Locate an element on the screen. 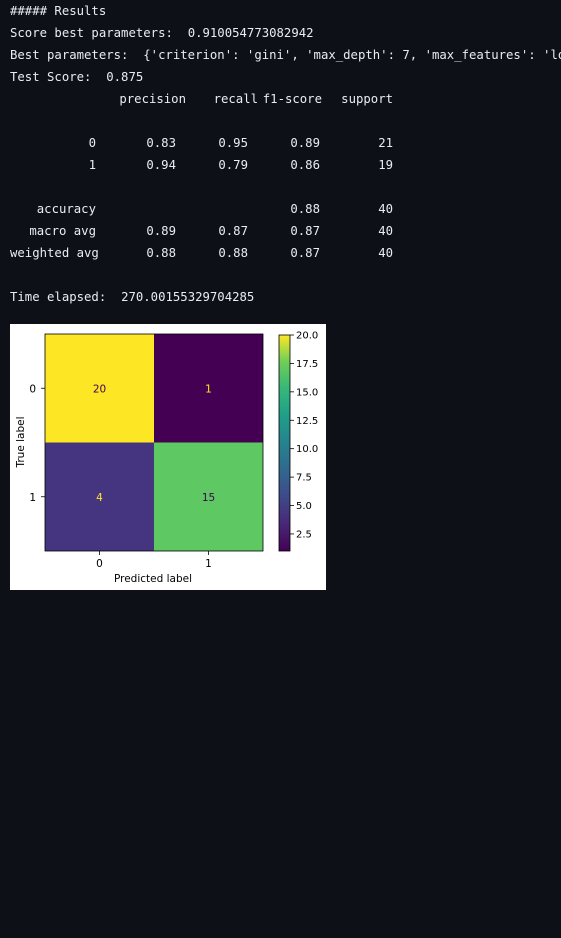  matrix-cell-value: 15 is located at coordinates (208, 498).